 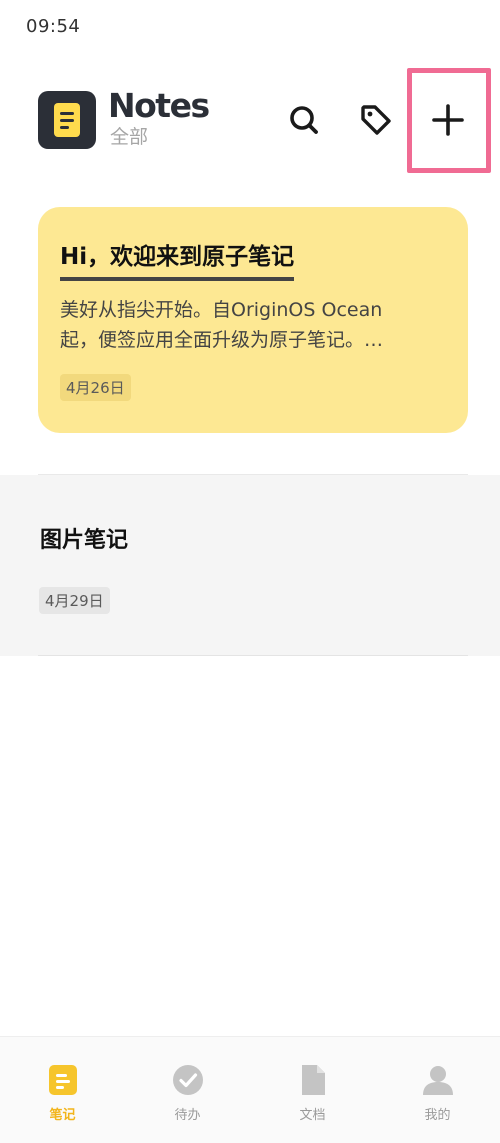 I want to click on note-title: 图片笔记, so click(x=84, y=540).